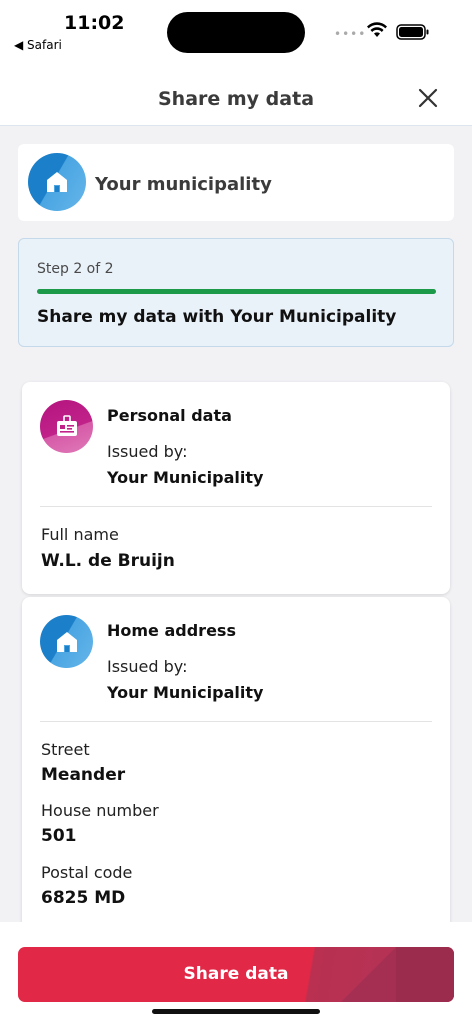 This screenshot has height=1024, width=472. I want to click on progress-bar, so click(236, 291).